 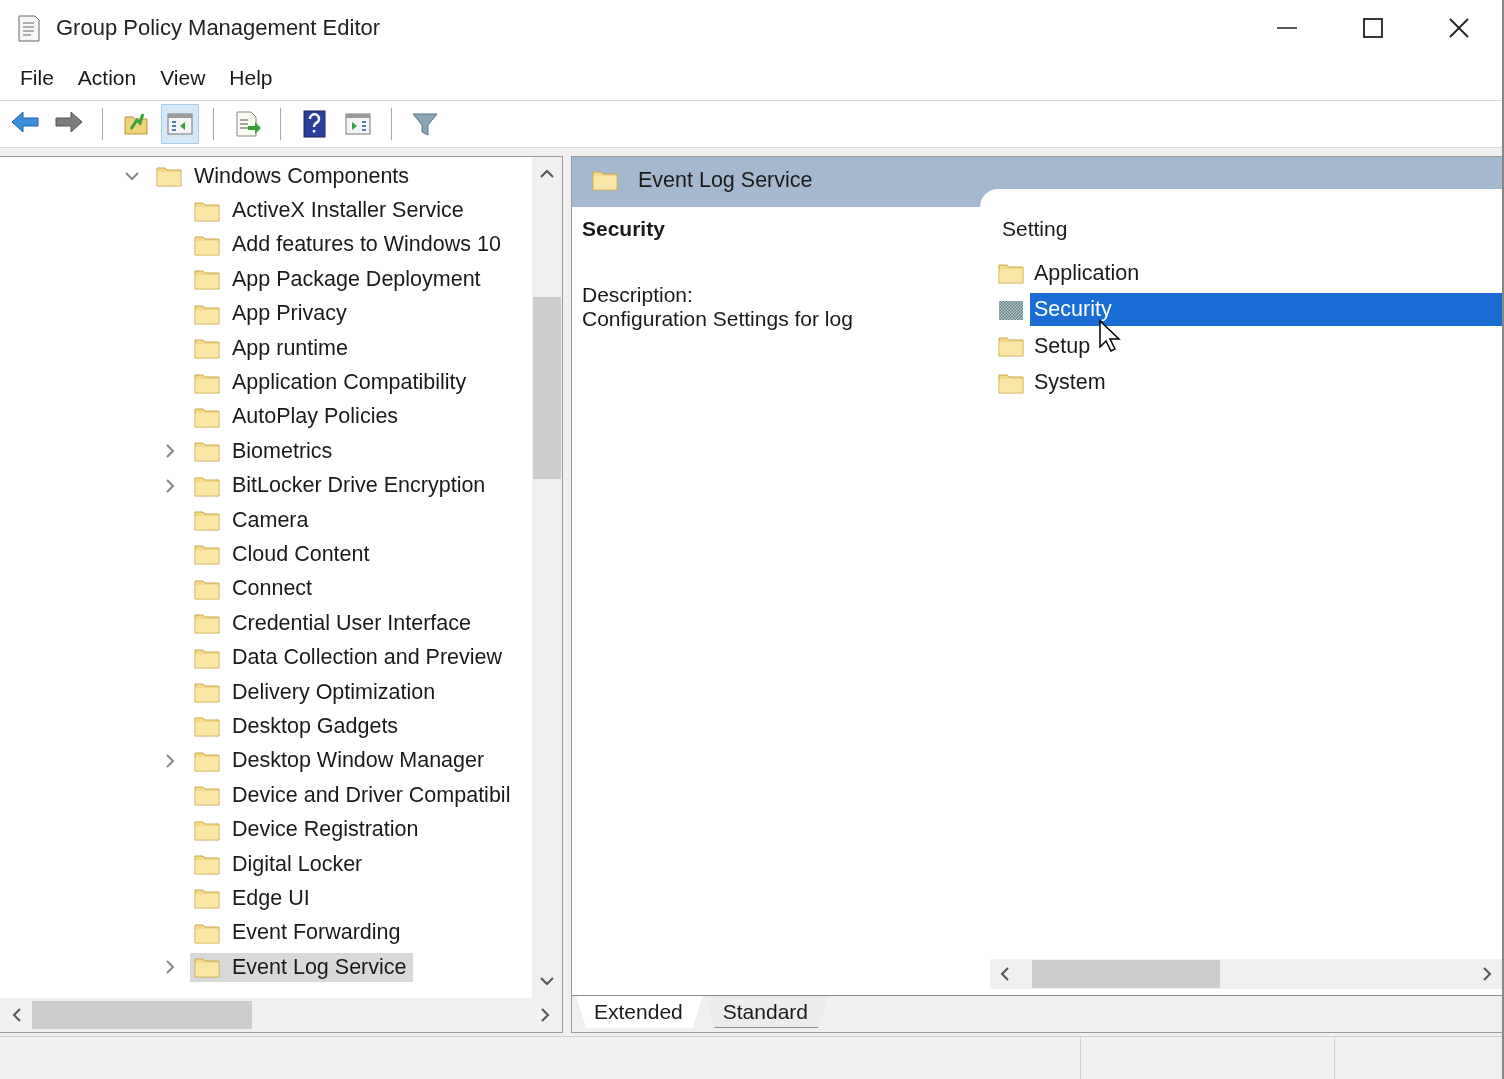 I want to click on tree-item: BitLocker Drive Encryption, so click(x=341, y=486).